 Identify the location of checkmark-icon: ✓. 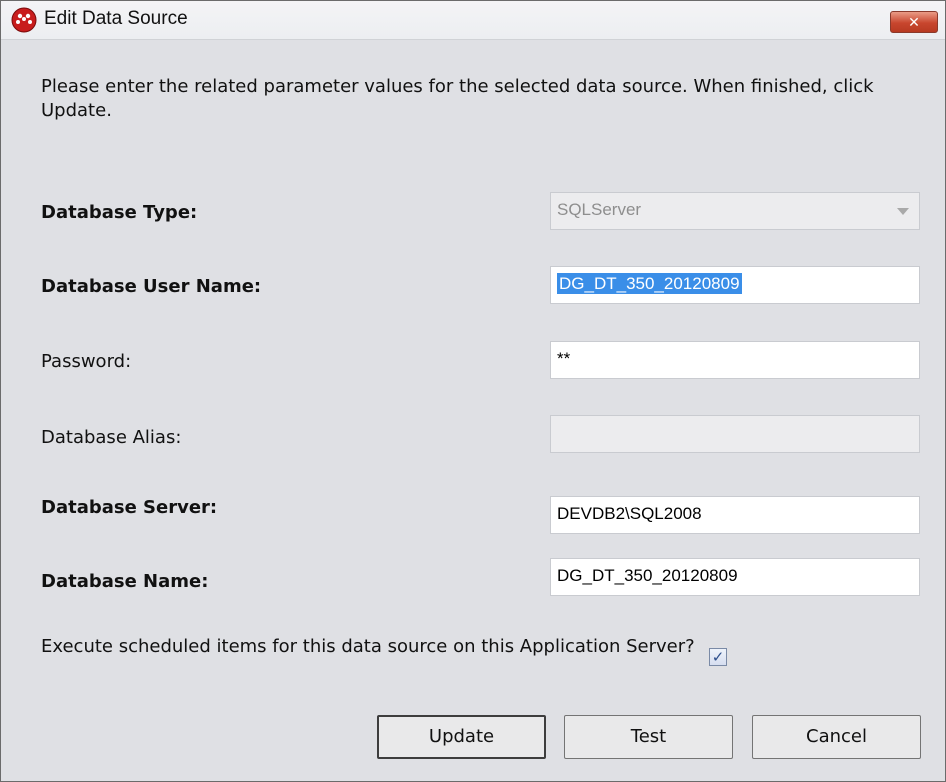
(718, 657).